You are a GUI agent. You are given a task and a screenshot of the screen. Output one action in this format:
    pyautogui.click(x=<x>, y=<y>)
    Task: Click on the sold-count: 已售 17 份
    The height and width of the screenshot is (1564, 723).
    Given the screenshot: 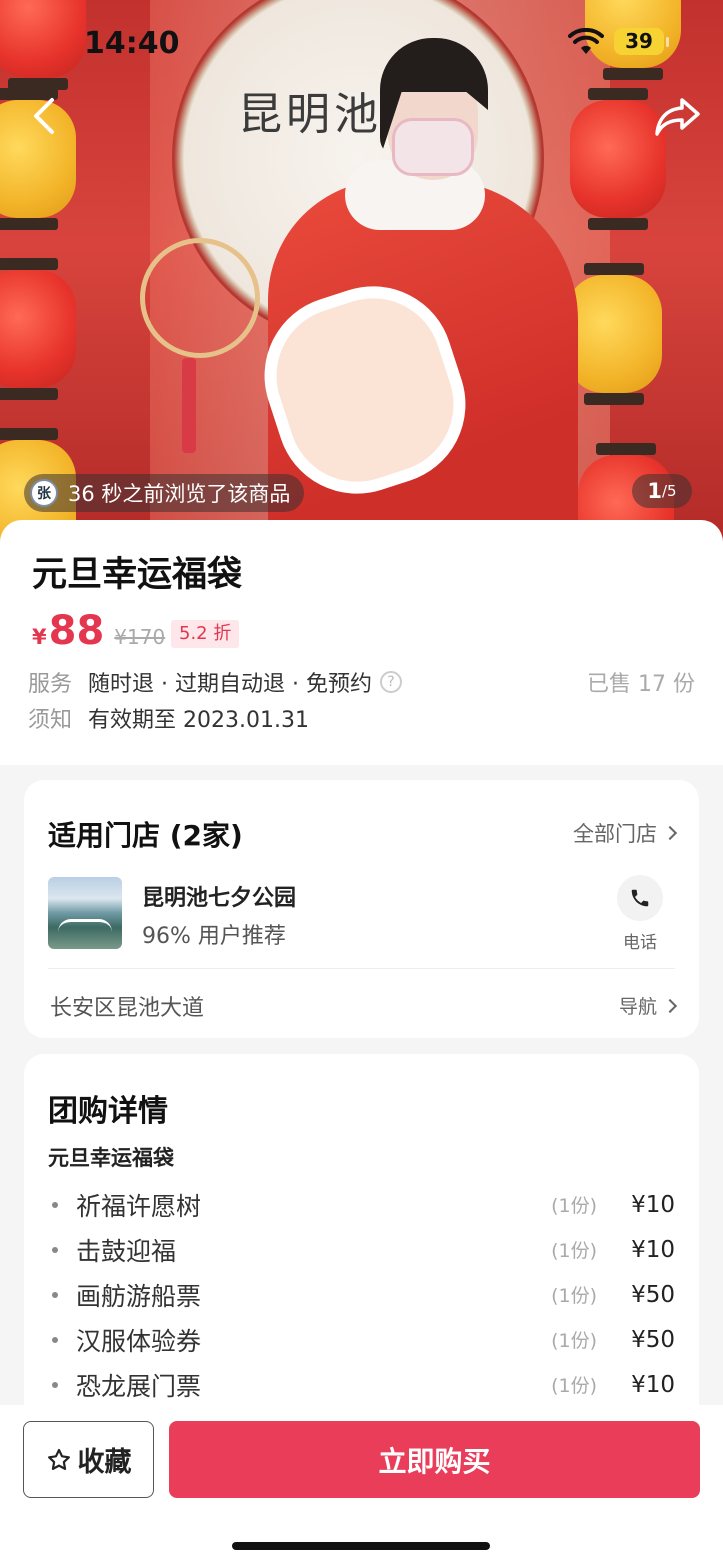 What is the action you would take?
    pyautogui.click(x=641, y=684)
    